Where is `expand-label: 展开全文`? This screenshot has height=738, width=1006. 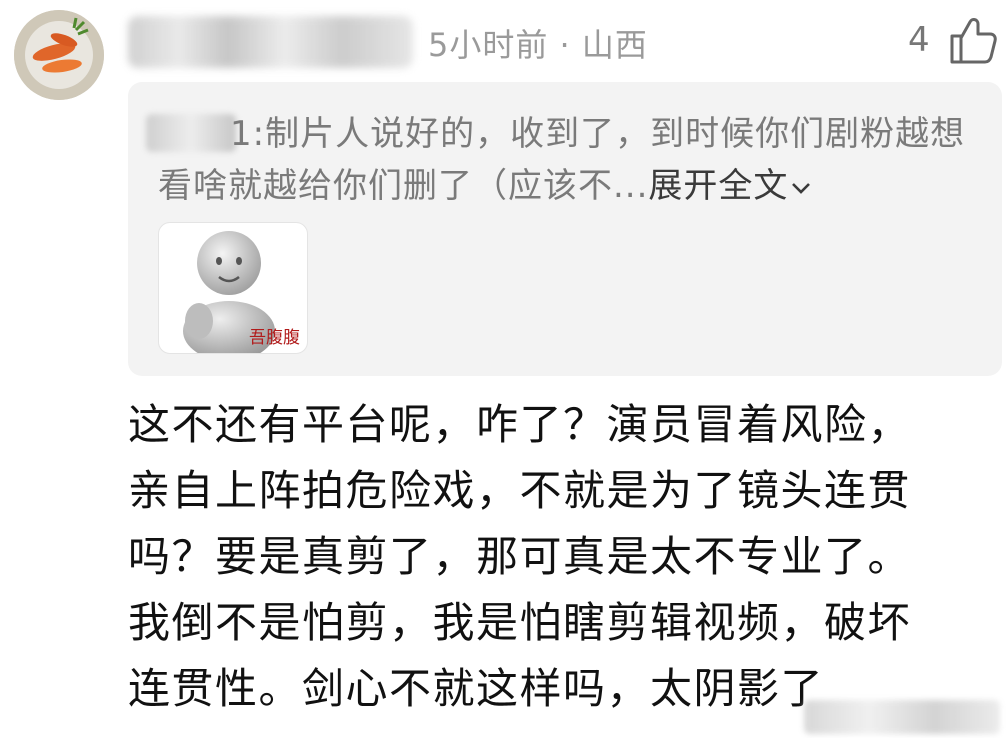 expand-label: 展开全文 is located at coordinates (718, 186).